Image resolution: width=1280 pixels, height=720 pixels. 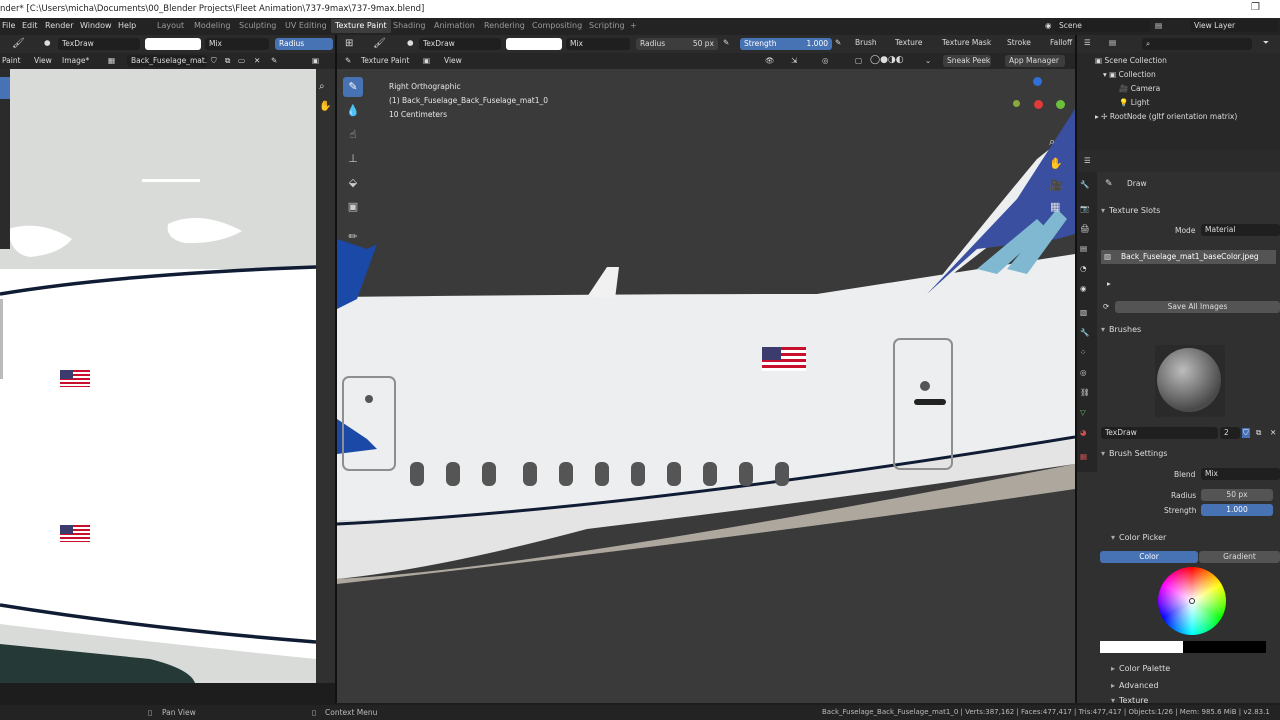 I want to click on render-tab-icon: 📷, so click(x=1084, y=208).